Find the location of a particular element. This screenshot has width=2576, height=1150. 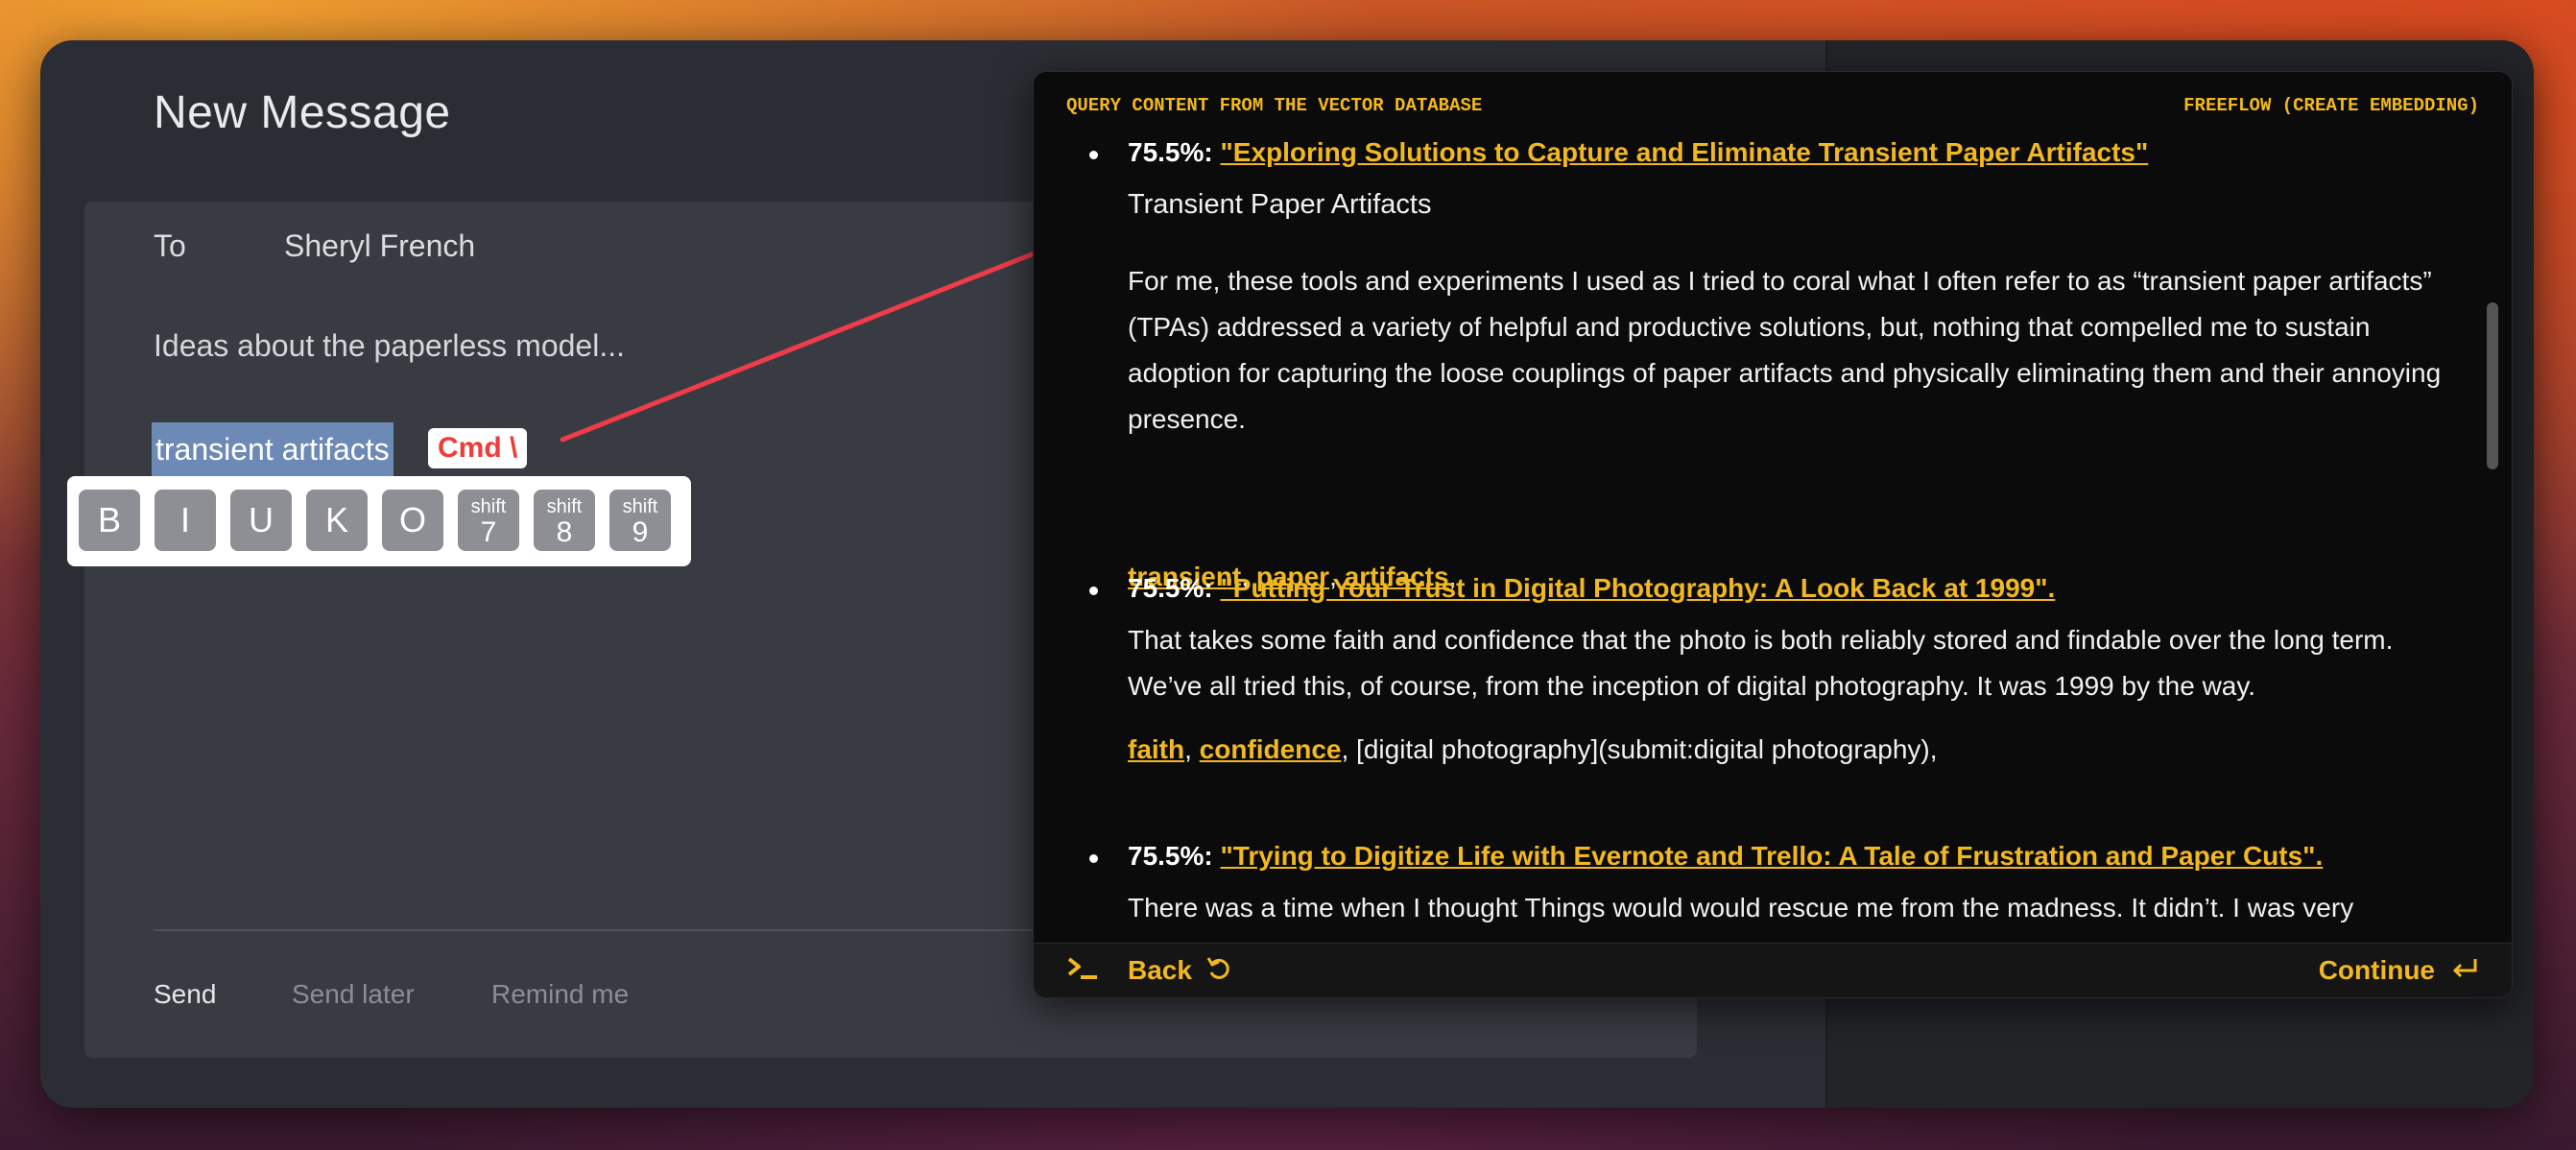

underline-button: U is located at coordinates (261, 520).